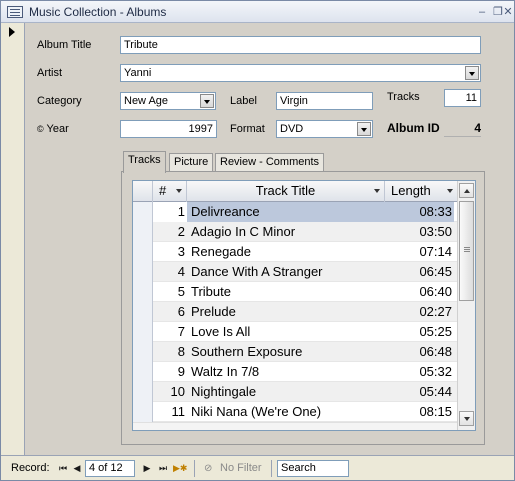  I want to click on table-row: 8 Southern Exposure 06:48, so click(295, 352).